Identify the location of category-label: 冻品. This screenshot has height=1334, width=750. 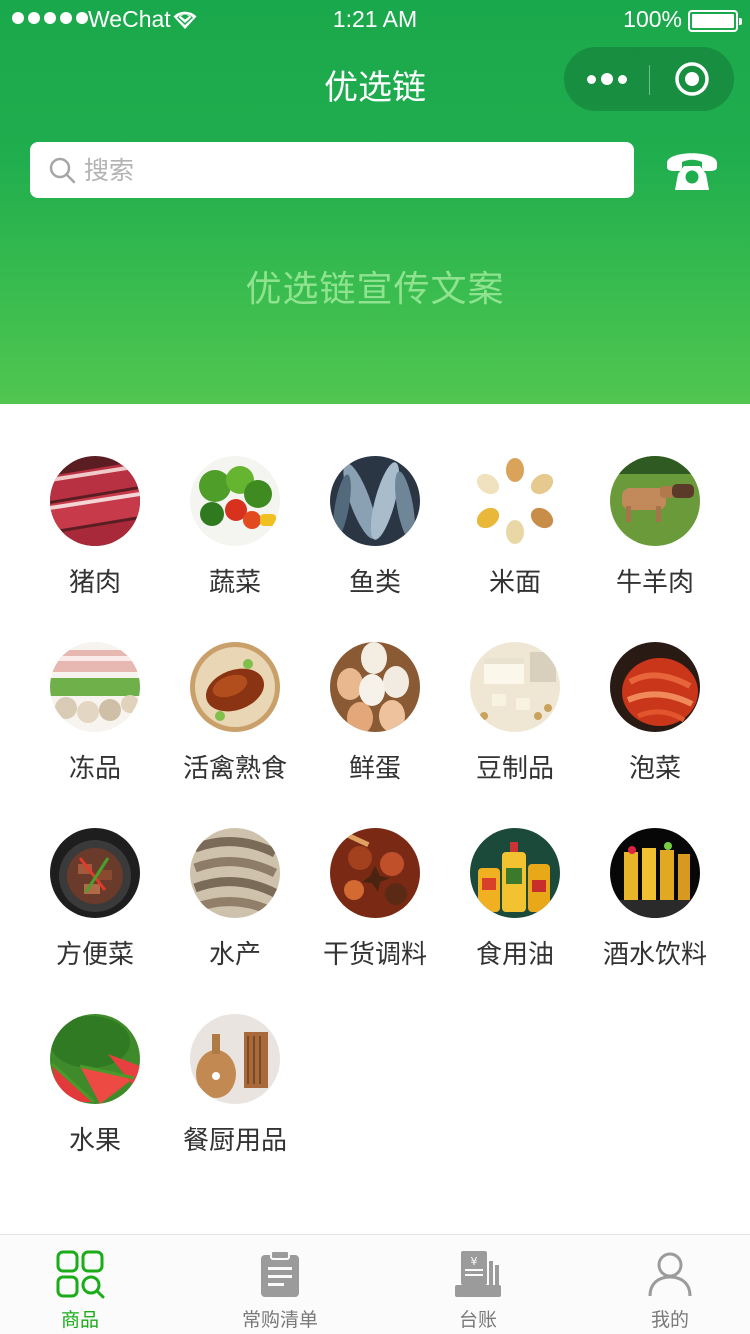
(94, 769).